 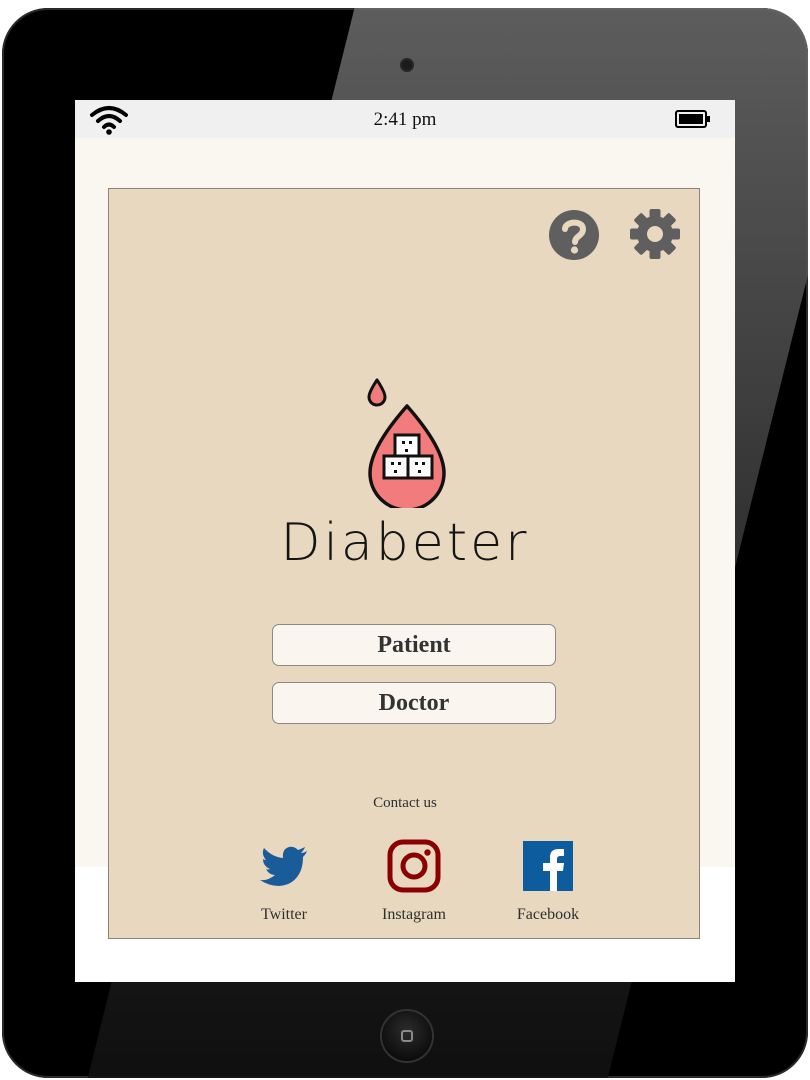 What do you see at coordinates (692, 119) in the screenshot?
I see `battery-icon` at bounding box center [692, 119].